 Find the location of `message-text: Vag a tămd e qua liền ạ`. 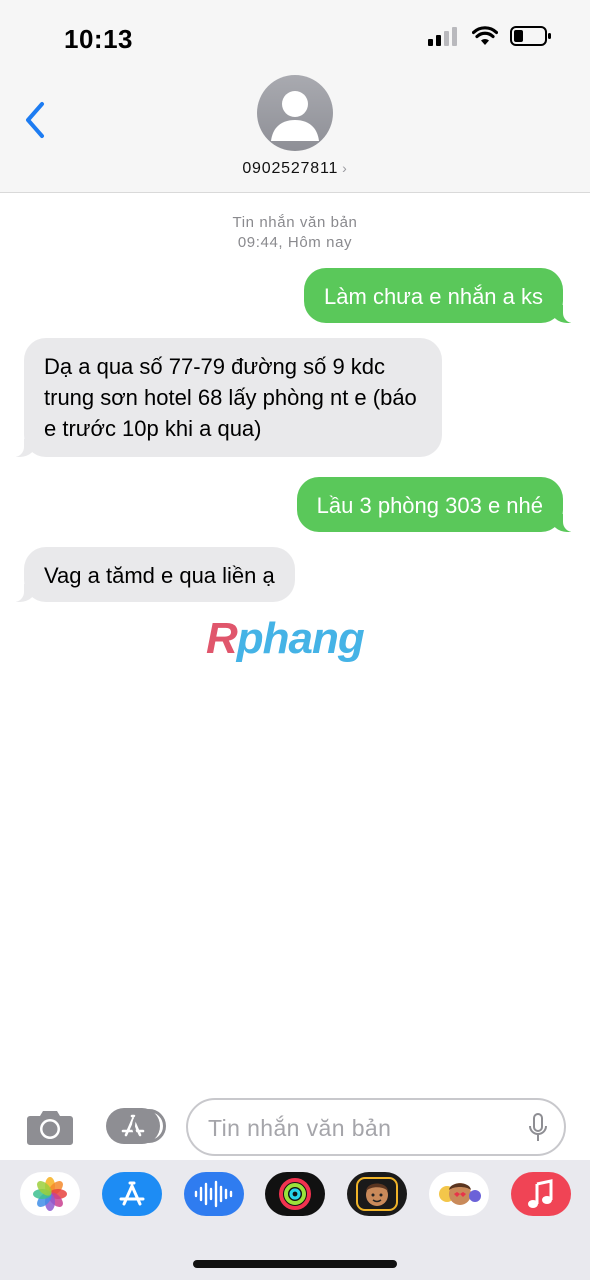

message-text: Vag a tămd e qua liền ạ is located at coordinates (159, 575).